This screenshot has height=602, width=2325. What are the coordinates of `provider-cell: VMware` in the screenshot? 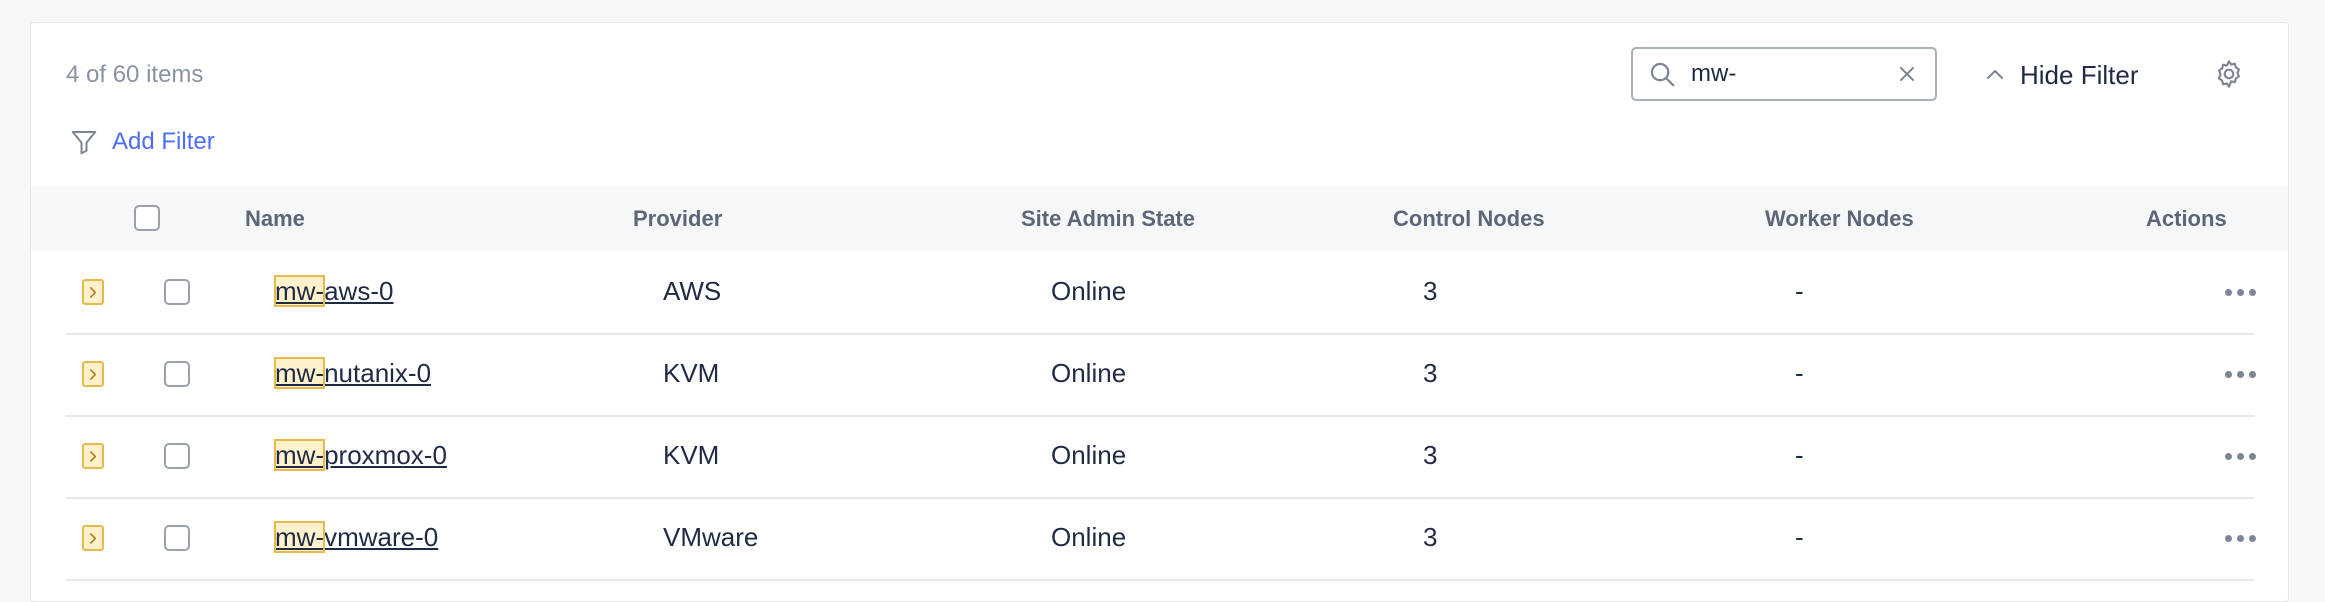 It's located at (711, 537).